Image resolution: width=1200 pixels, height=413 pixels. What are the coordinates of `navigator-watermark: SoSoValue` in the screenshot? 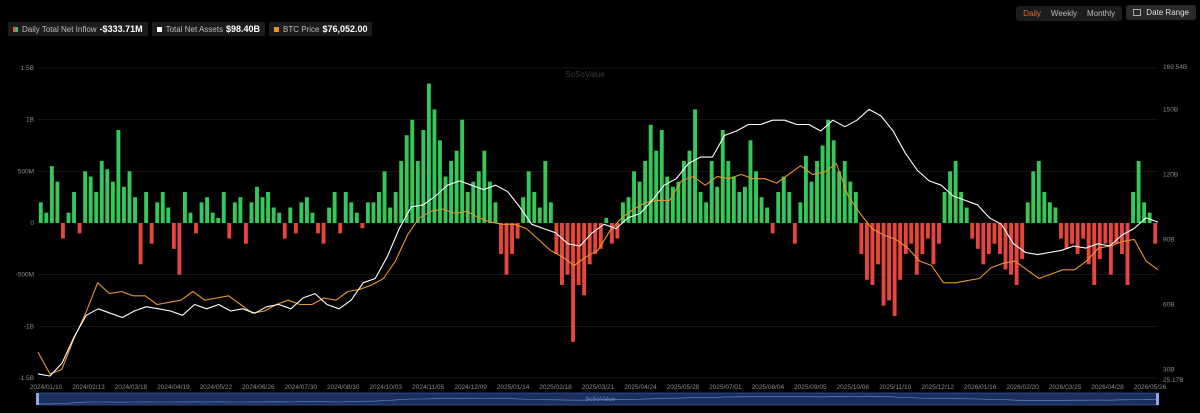 It's located at (600, 400).